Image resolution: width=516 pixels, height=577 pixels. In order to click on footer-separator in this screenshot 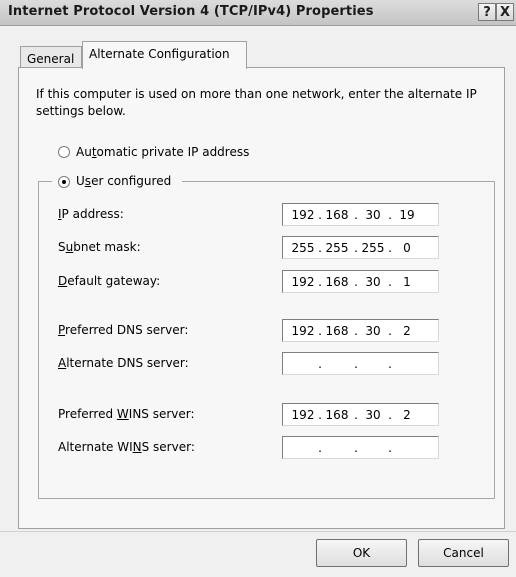, I will do `click(258, 531)`.